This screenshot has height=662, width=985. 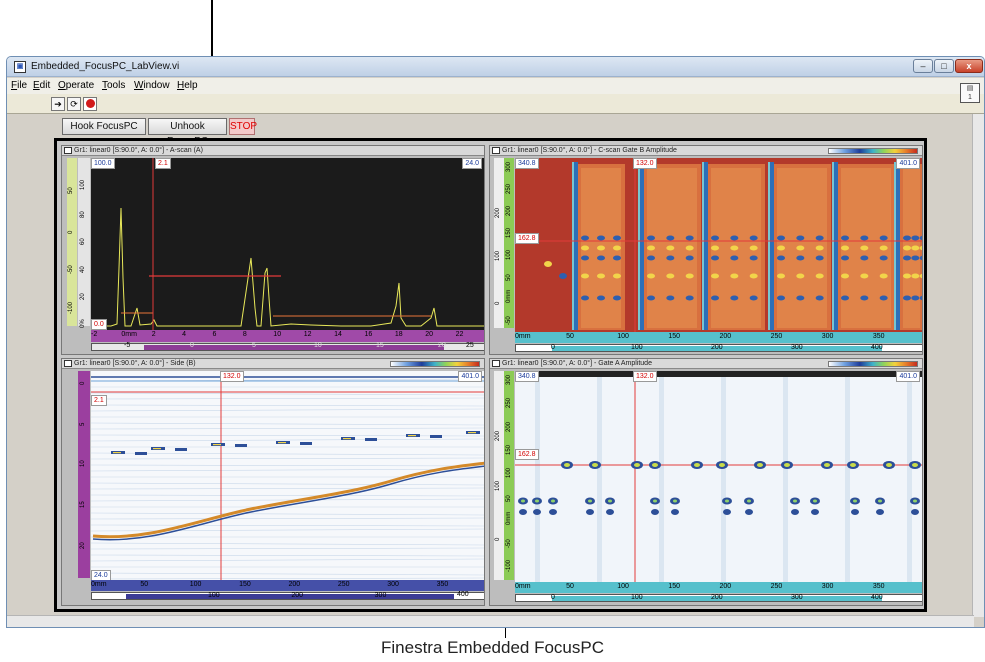 What do you see at coordinates (509, 379) in the screenshot?
I see `gatea-vtick-label: 300` at bounding box center [509, 379].